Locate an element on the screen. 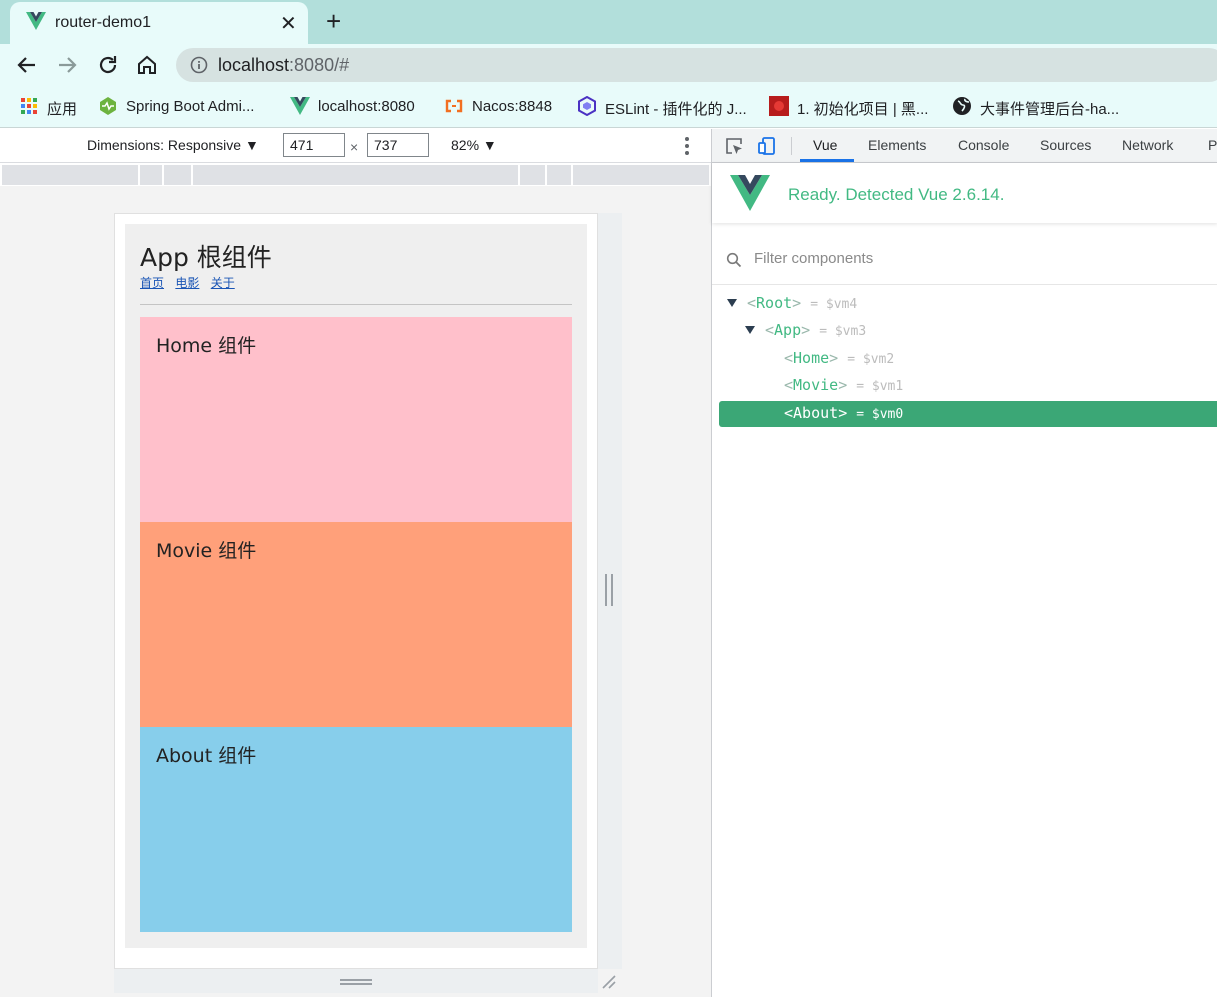 The image size is (1217, 997). globe-icon is located at coordinates (962, 106).